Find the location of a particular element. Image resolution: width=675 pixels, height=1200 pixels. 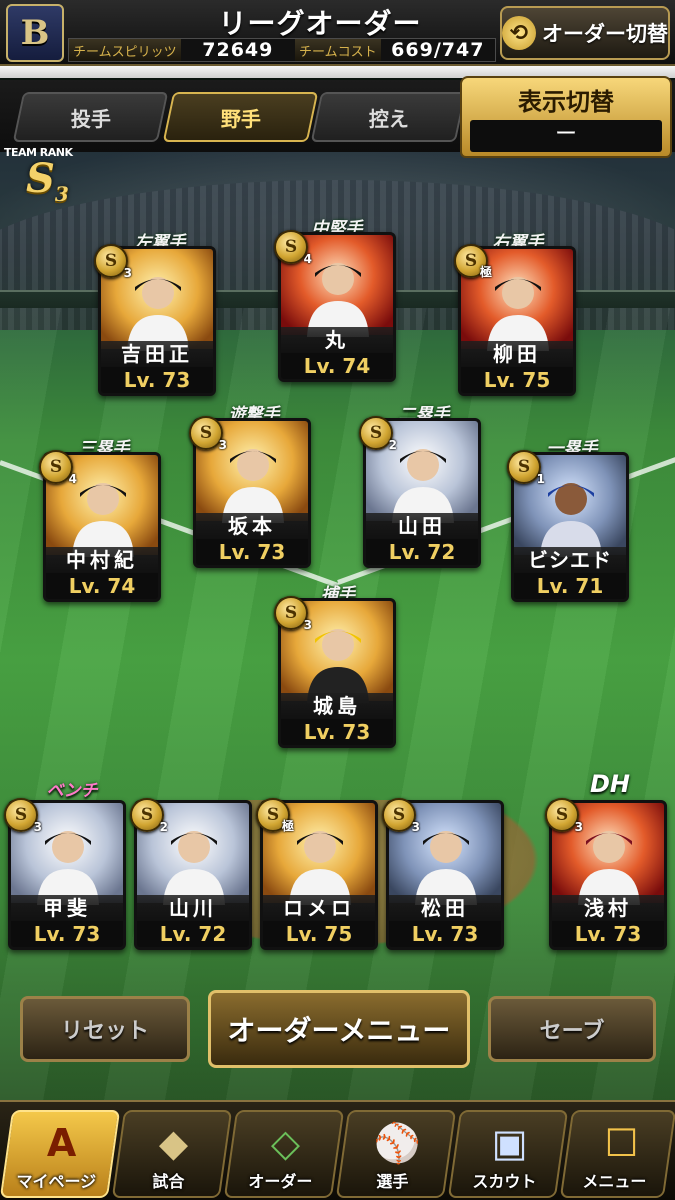

nav-order: ◇ オーダー is located at coordinates (284, 1154).